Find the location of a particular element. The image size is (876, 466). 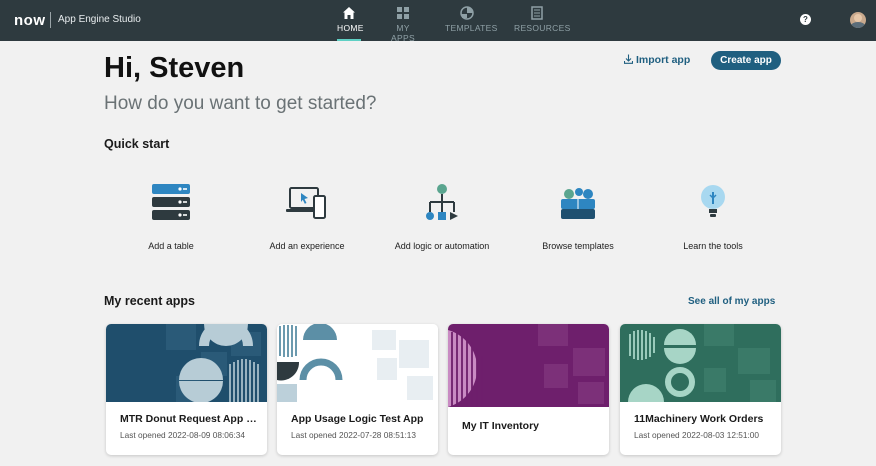

greeting-heading: Hi, Steven is located at coordinates (174, 68).